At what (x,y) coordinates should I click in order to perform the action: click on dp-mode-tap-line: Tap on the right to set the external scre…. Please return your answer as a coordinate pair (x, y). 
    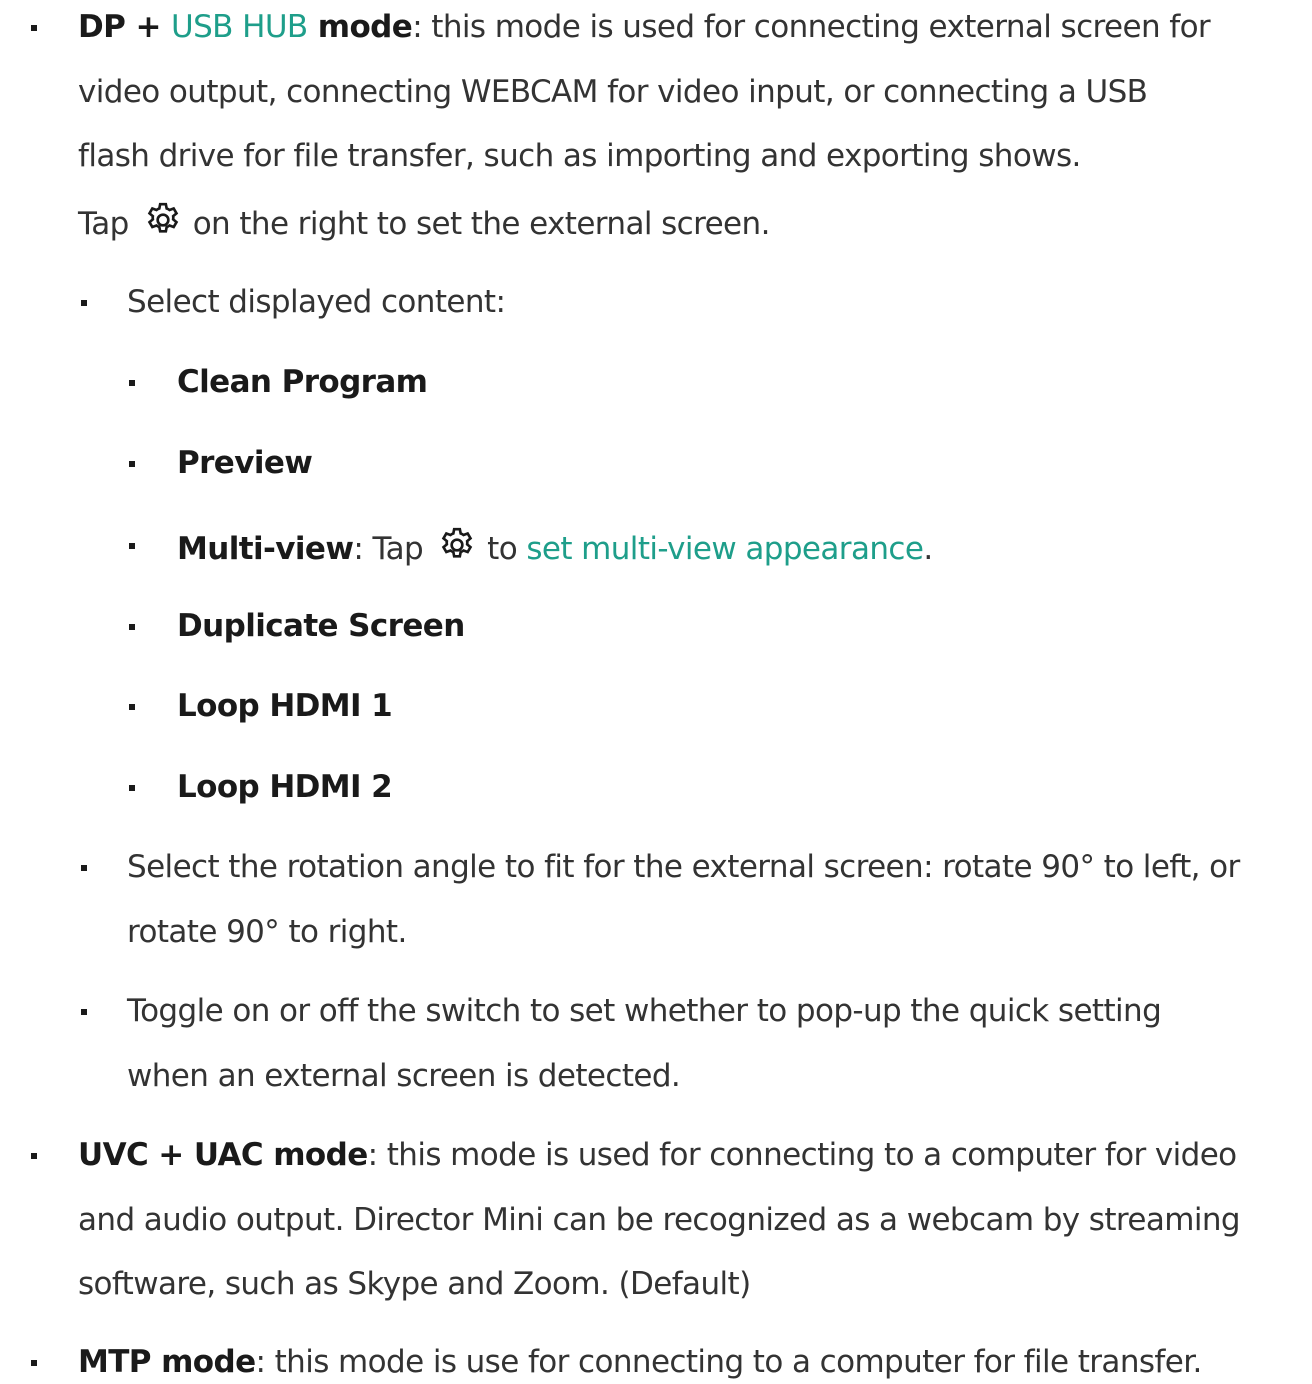
    Looking at the image, I should click on (424, 226).